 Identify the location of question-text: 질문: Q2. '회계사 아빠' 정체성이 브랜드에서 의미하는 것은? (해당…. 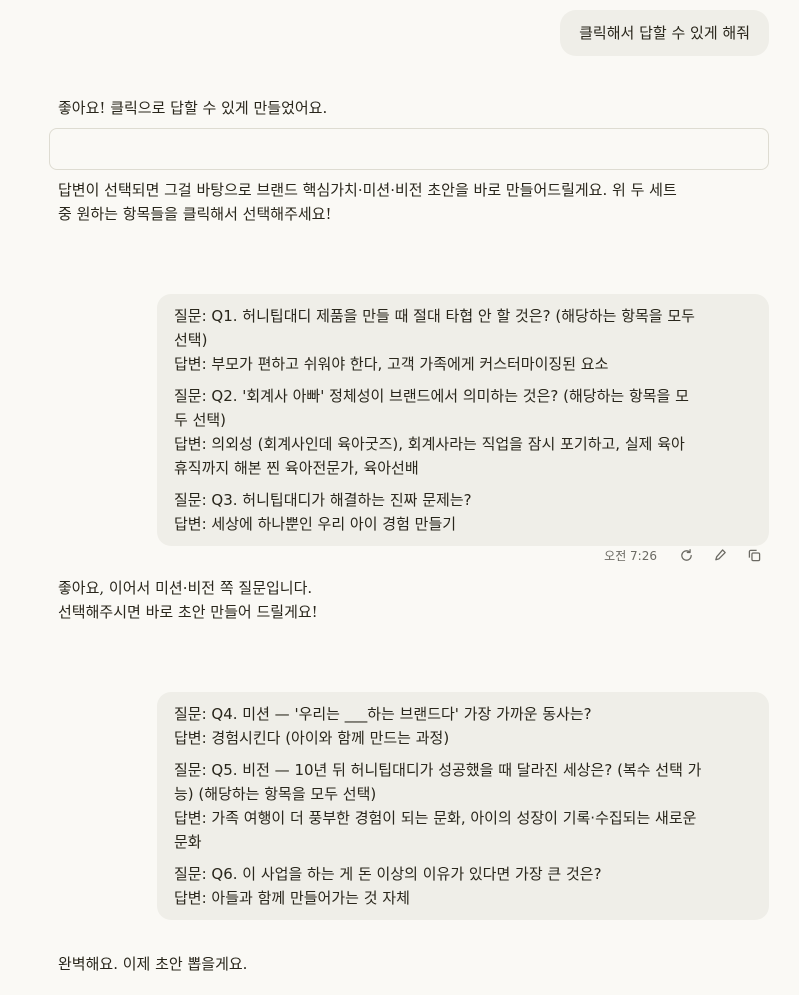
(431, 396).